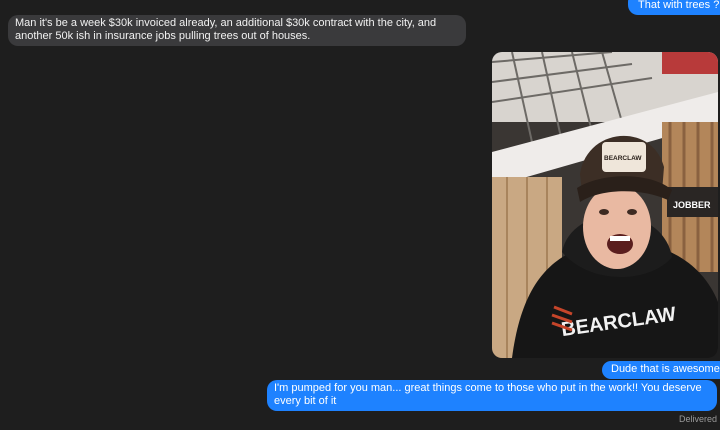 The image size is (720, 430). Describe the element at coordinates (665, 369) in the screenshot. I see `message-text: Dude that is awesome` at that location.